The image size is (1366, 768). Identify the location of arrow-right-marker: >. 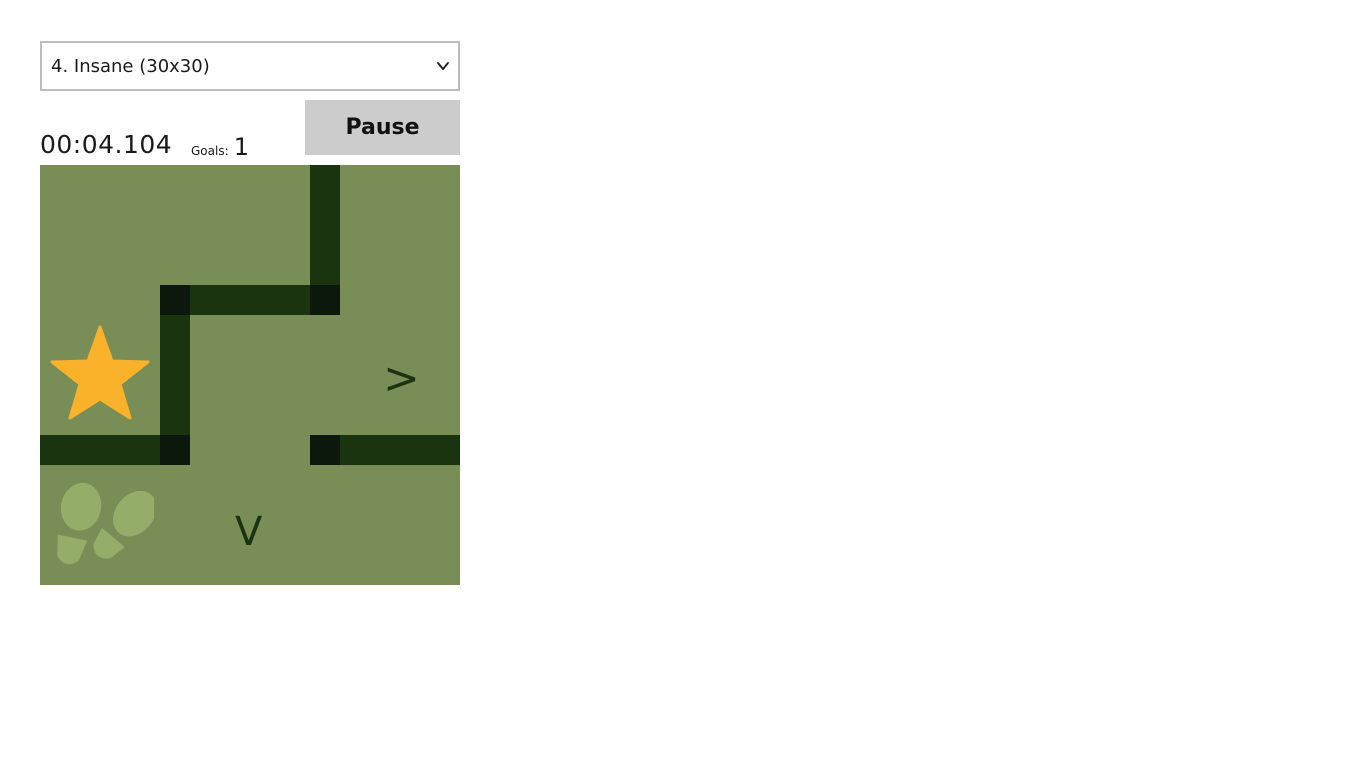
(401, 378).